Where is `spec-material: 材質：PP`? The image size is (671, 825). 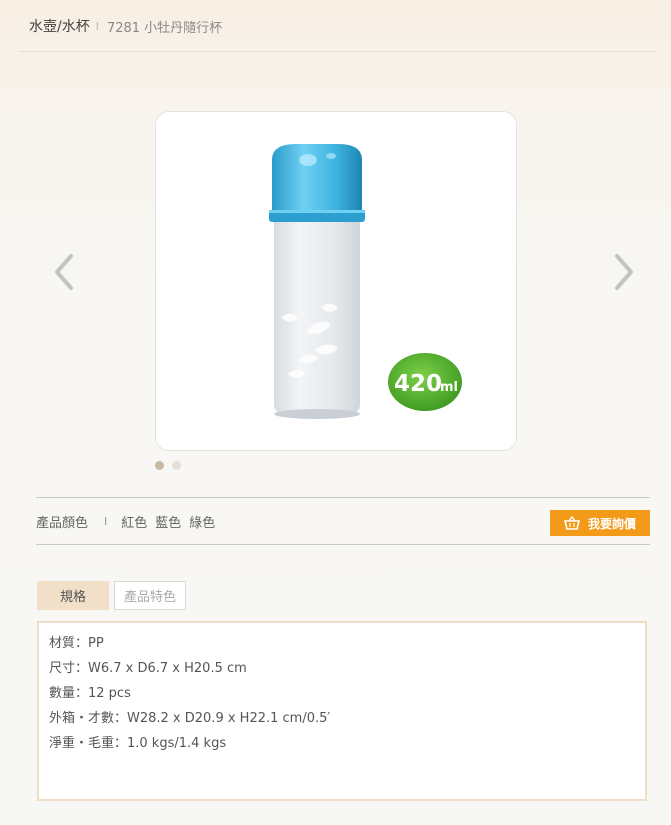 spec-material: 材質：PP is located at coordinates (76, 643).